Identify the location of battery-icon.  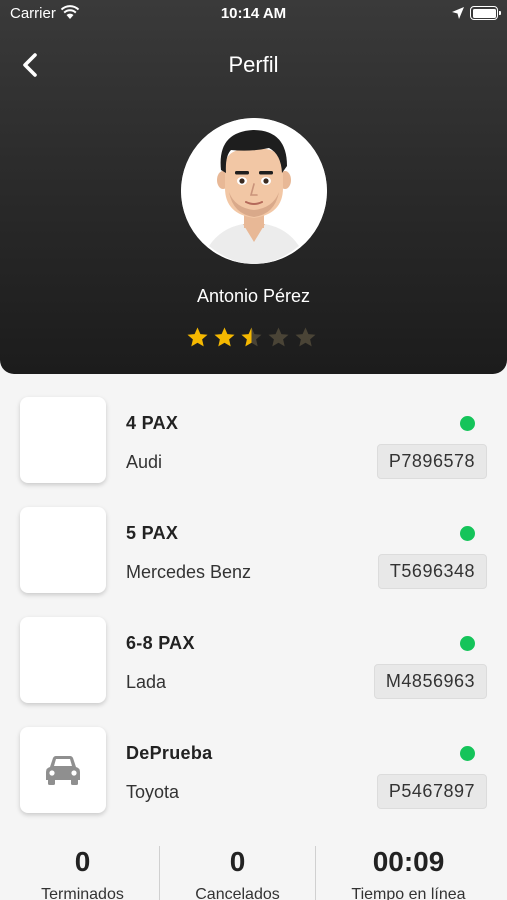
(485, 13).